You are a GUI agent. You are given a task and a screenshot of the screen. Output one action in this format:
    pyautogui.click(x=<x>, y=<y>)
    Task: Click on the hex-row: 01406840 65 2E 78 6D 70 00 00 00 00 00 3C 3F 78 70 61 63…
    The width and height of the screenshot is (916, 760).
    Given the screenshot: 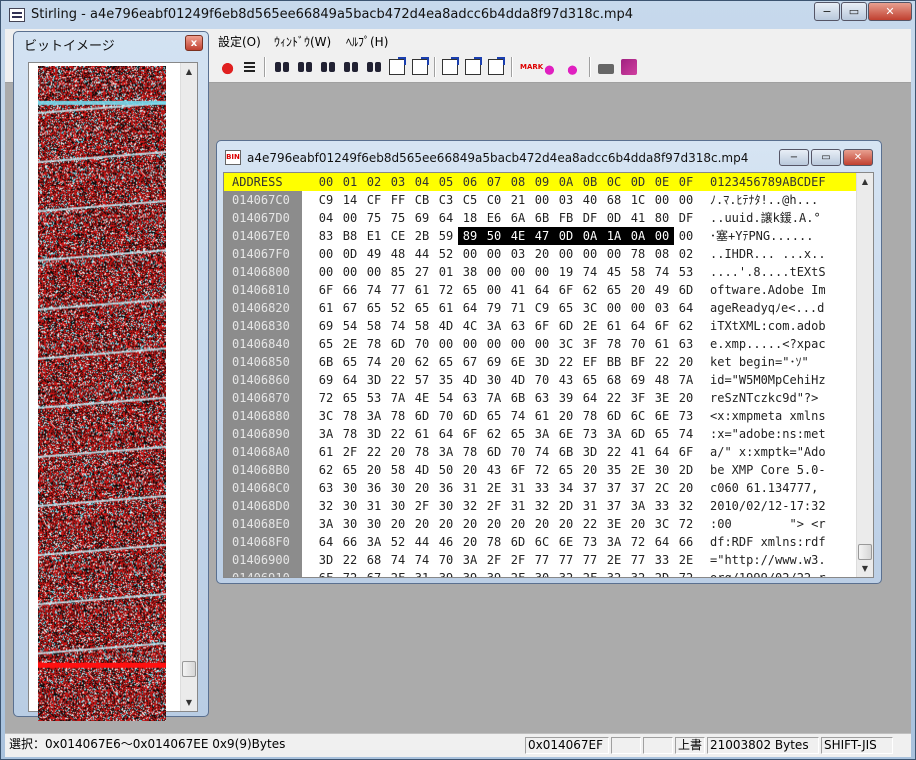 What is the action you would take?
    pyautogui.click(x=541, y=344)
    